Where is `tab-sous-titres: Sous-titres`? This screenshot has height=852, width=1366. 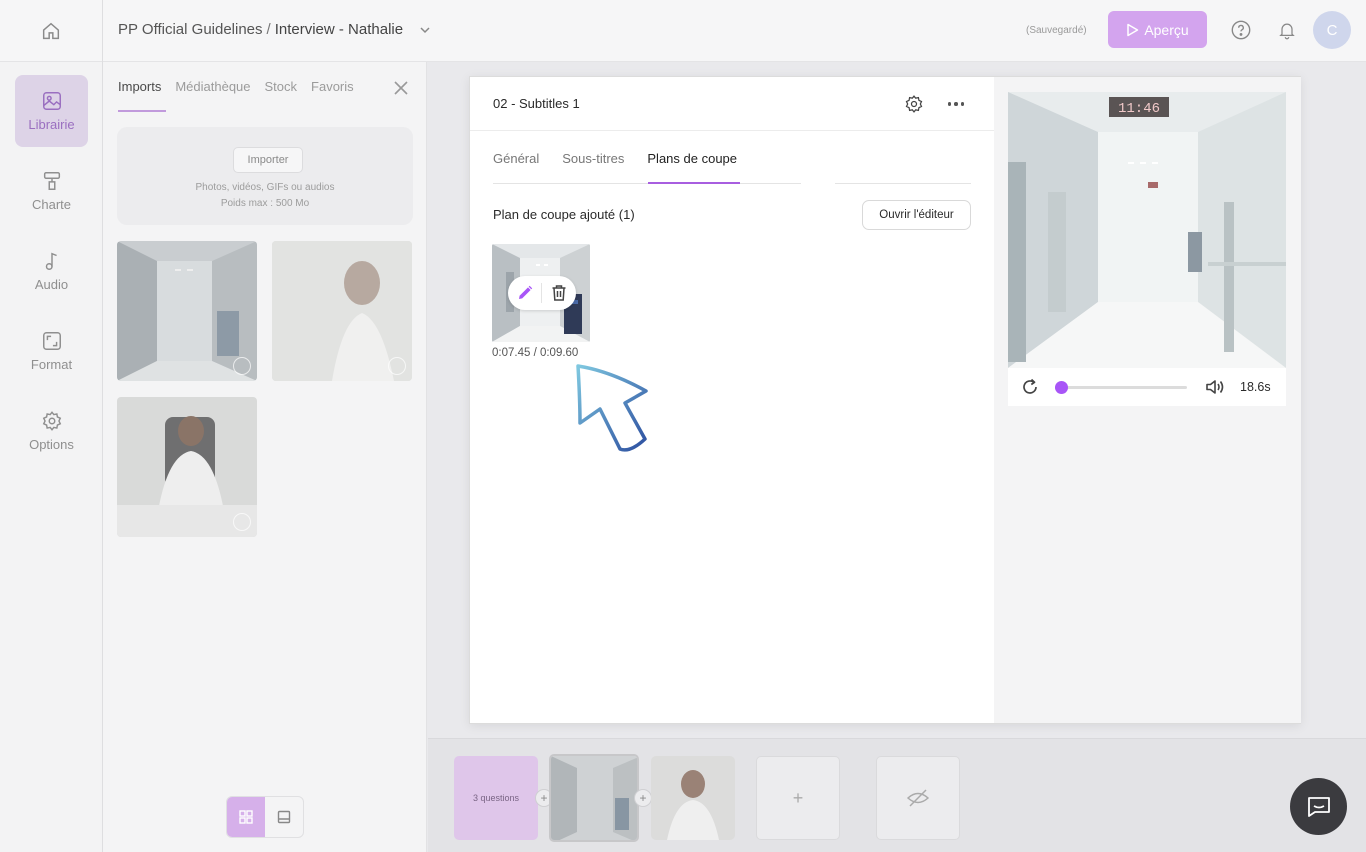 tab-sous-titres: Sous-titres is located at coordinates (593, 158).